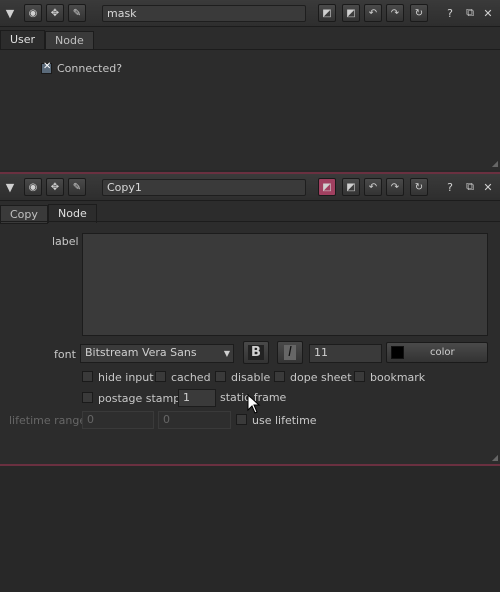 This screenshot has width=500, height=592. What do you see at coordinates (191, 377) in the screenshot?
I see `cached-label: cached` at bounding box center [191, 377].